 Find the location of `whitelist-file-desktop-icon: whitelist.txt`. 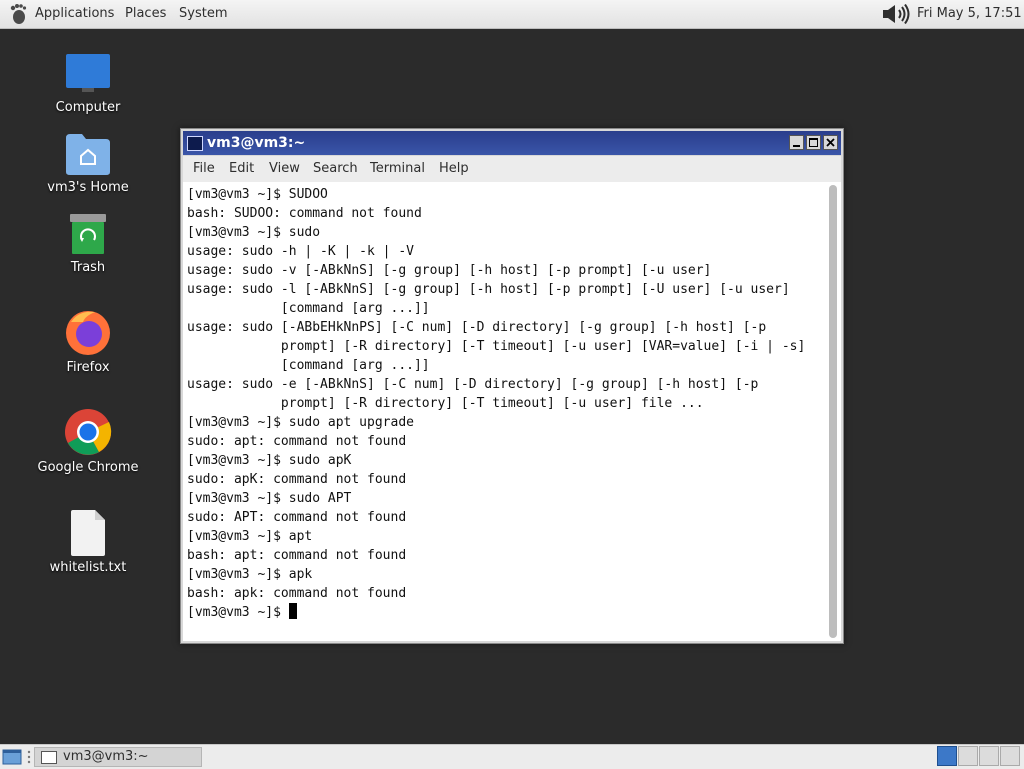

whitelist-file-desktop-icon: whitelist.txt is located at coordinates (88, 545).